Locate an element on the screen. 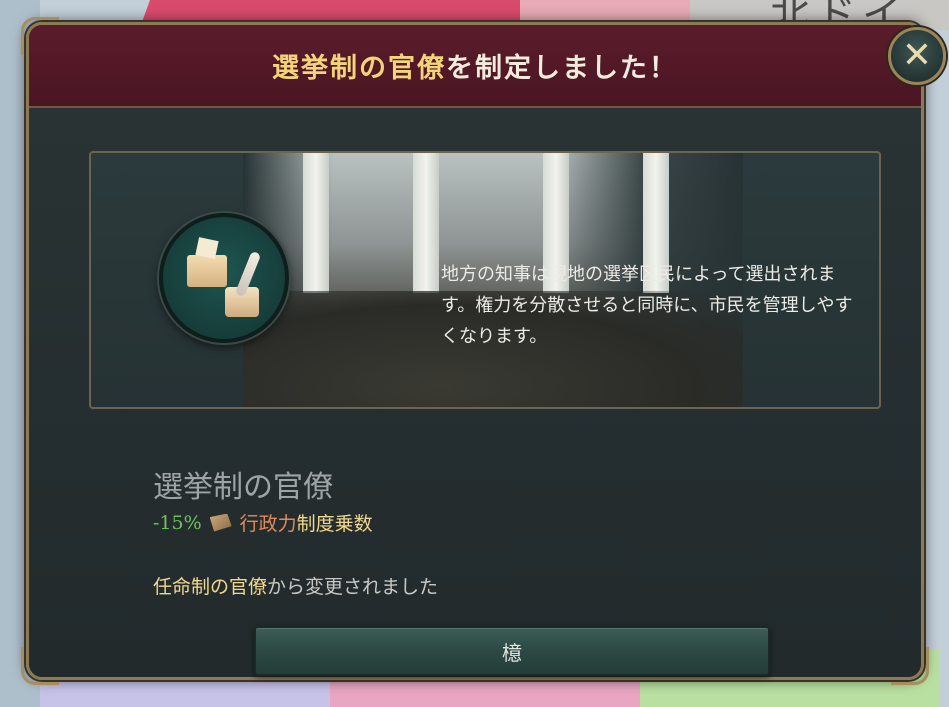 This screenshot has width=949, height=707. close-icon: ✕ is located at coordinates (917, 55).